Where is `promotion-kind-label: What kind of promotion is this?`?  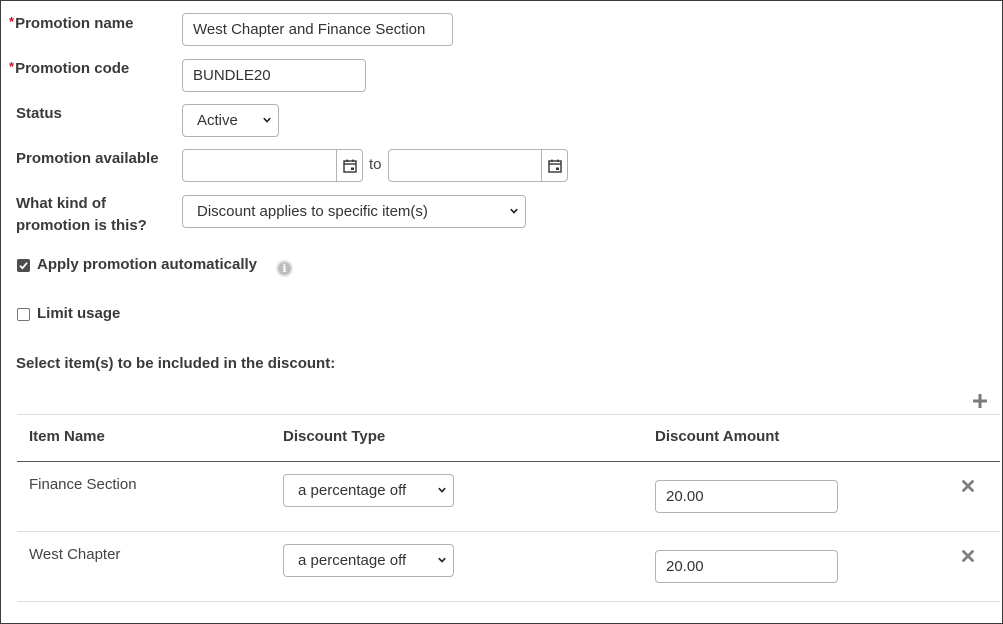
promotion-kind-label: What kind of promotion is this? is located at coordinates (81, 214).